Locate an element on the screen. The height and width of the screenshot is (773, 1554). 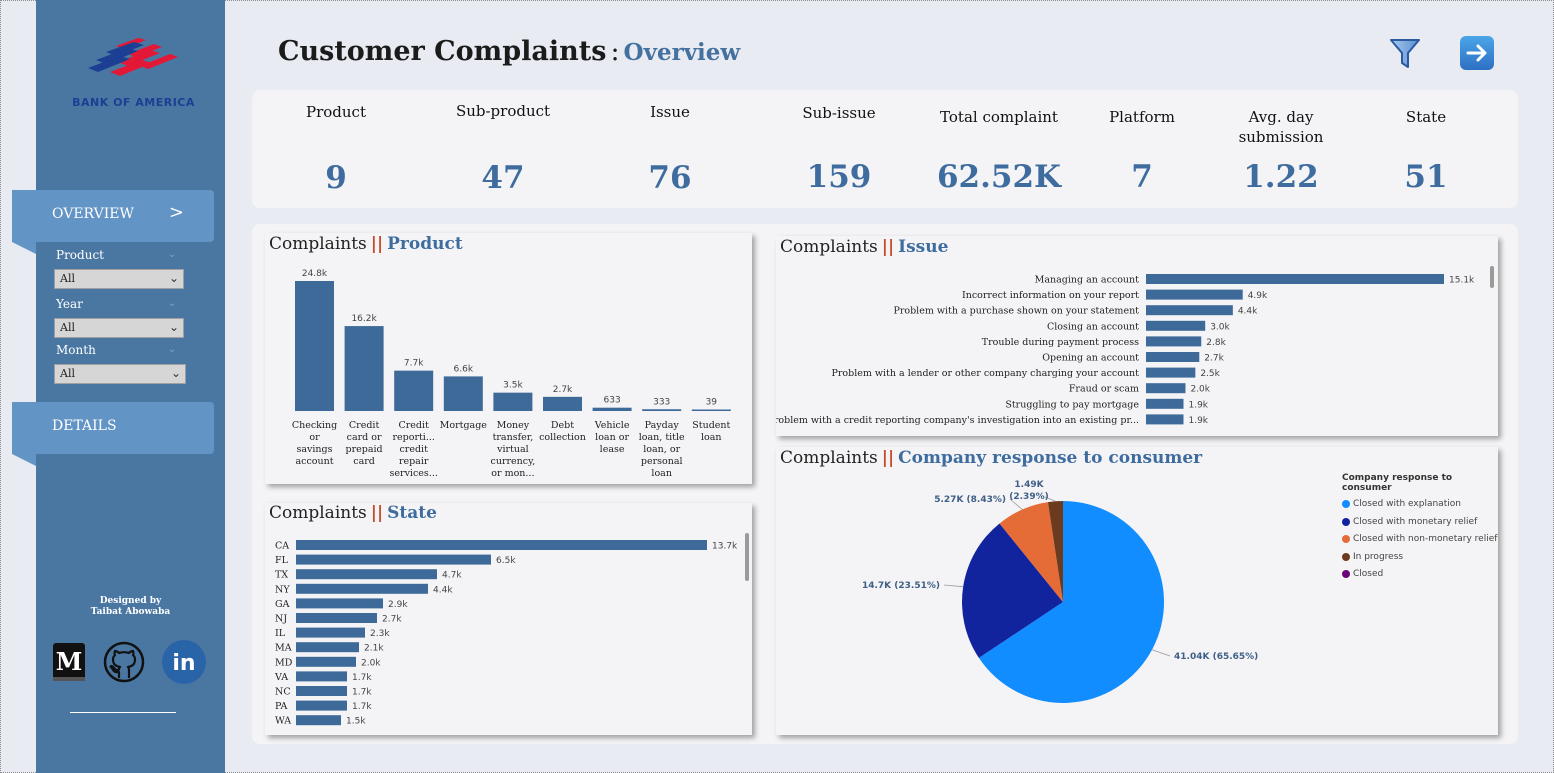
credit-line-1: Designed by is located at coordinates (130, 601).